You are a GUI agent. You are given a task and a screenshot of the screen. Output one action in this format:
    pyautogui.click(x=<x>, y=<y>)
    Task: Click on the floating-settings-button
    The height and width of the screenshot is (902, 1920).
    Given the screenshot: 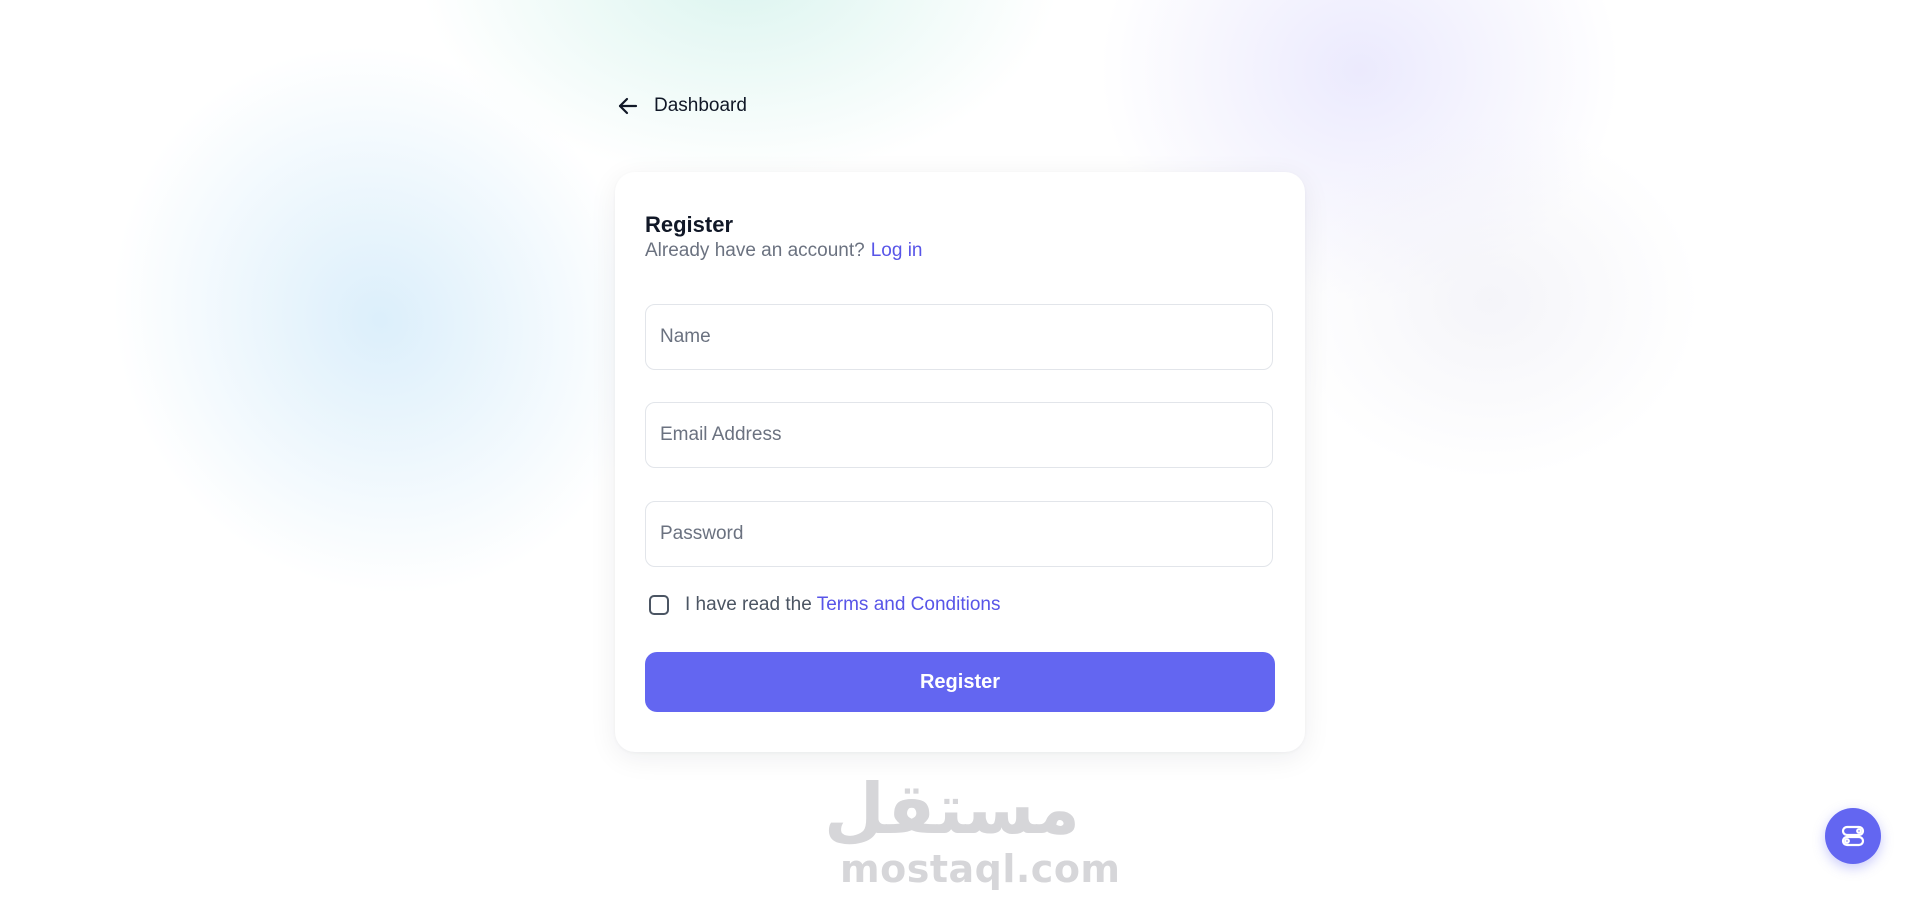 What is the action you would take?
    pyautogui.click(x=1853, y=836)
    